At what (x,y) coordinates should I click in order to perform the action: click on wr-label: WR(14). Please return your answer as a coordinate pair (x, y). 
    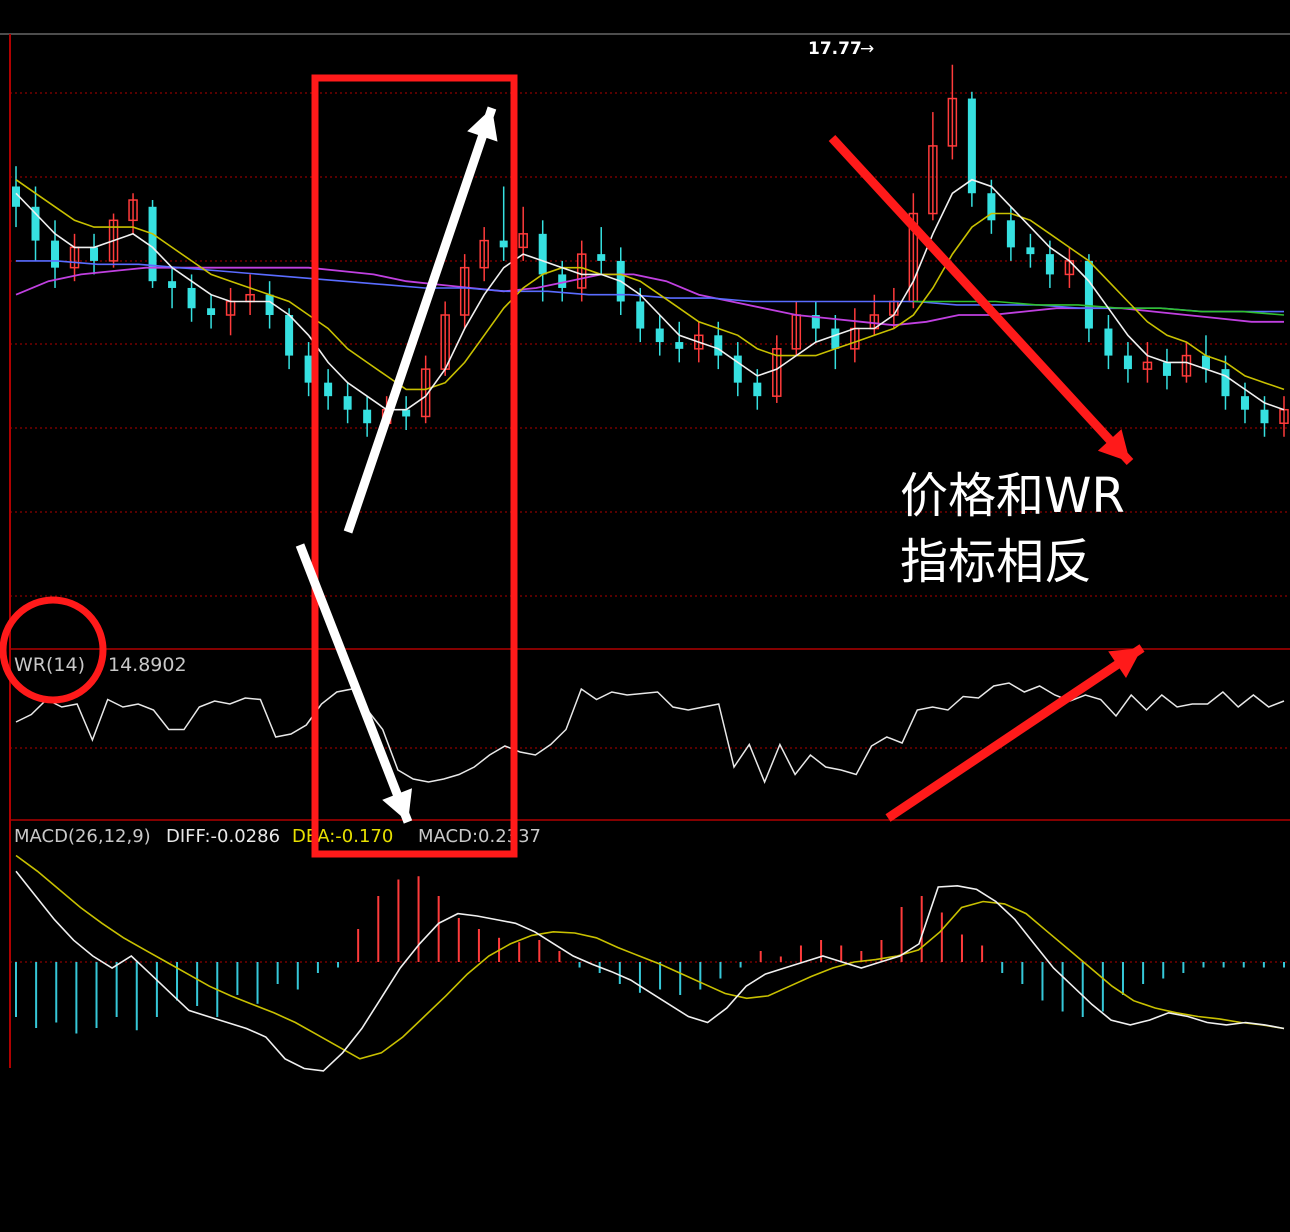
    Looking at the image, I should click on (49, 665).